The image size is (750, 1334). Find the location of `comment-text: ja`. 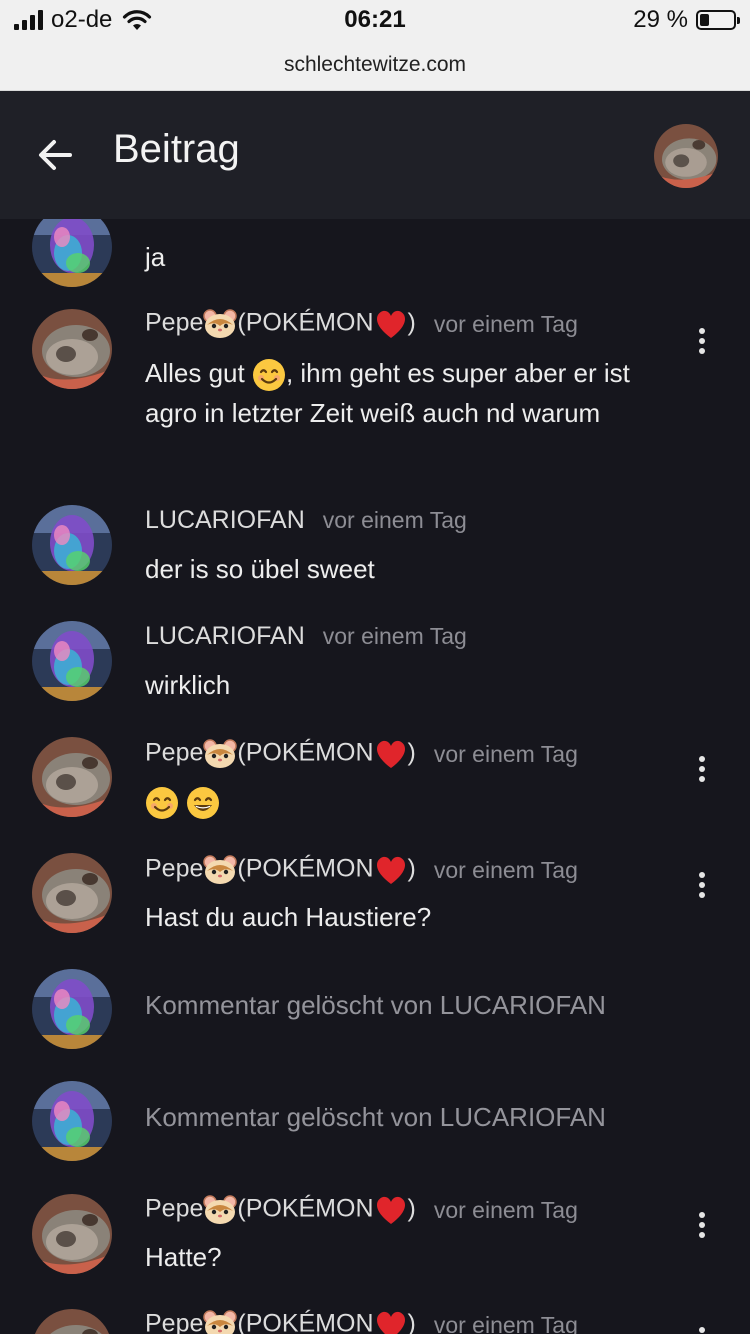

comment-text: ja is located at coordinates (155, 257).